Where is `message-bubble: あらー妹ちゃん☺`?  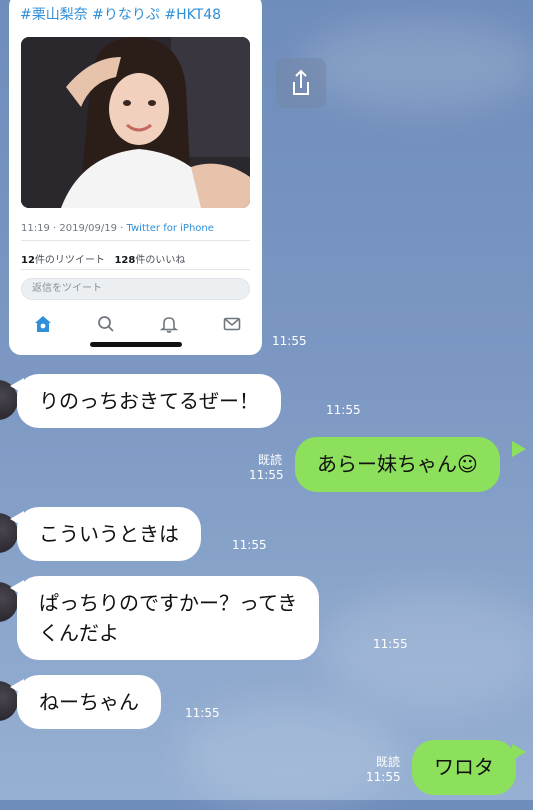 message-bubble: あらー妹ちゃん☺ is located at coordinates (397, 464).